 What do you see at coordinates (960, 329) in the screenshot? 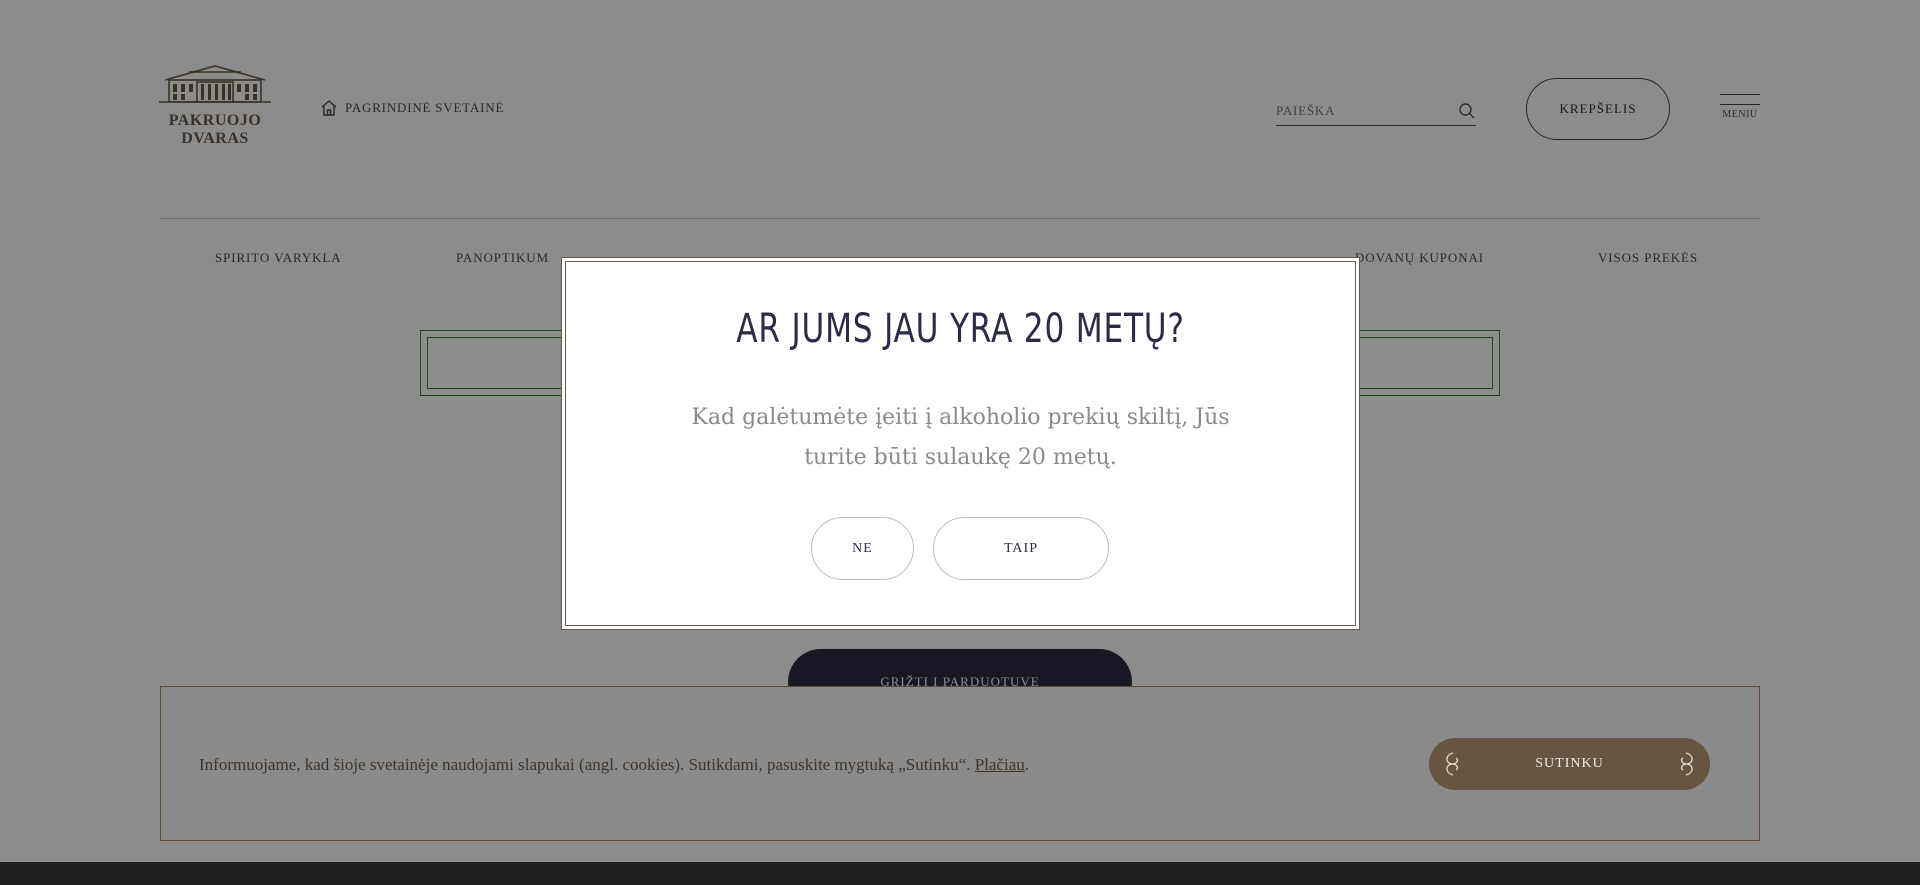
I see `modal-title: AR JUMS JAU YRA 20 METŲ?` at bounding box center [960, 329].